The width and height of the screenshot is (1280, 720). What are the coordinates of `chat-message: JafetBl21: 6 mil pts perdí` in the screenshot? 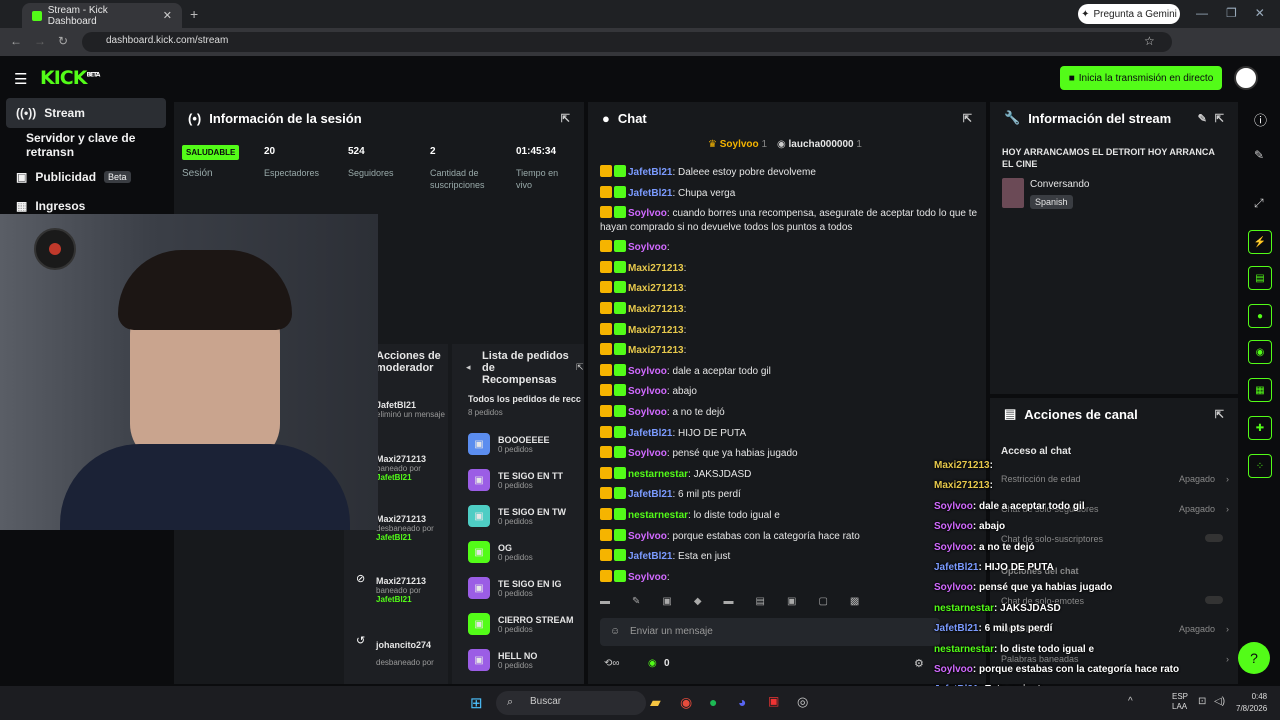 It's located at (790, 494).